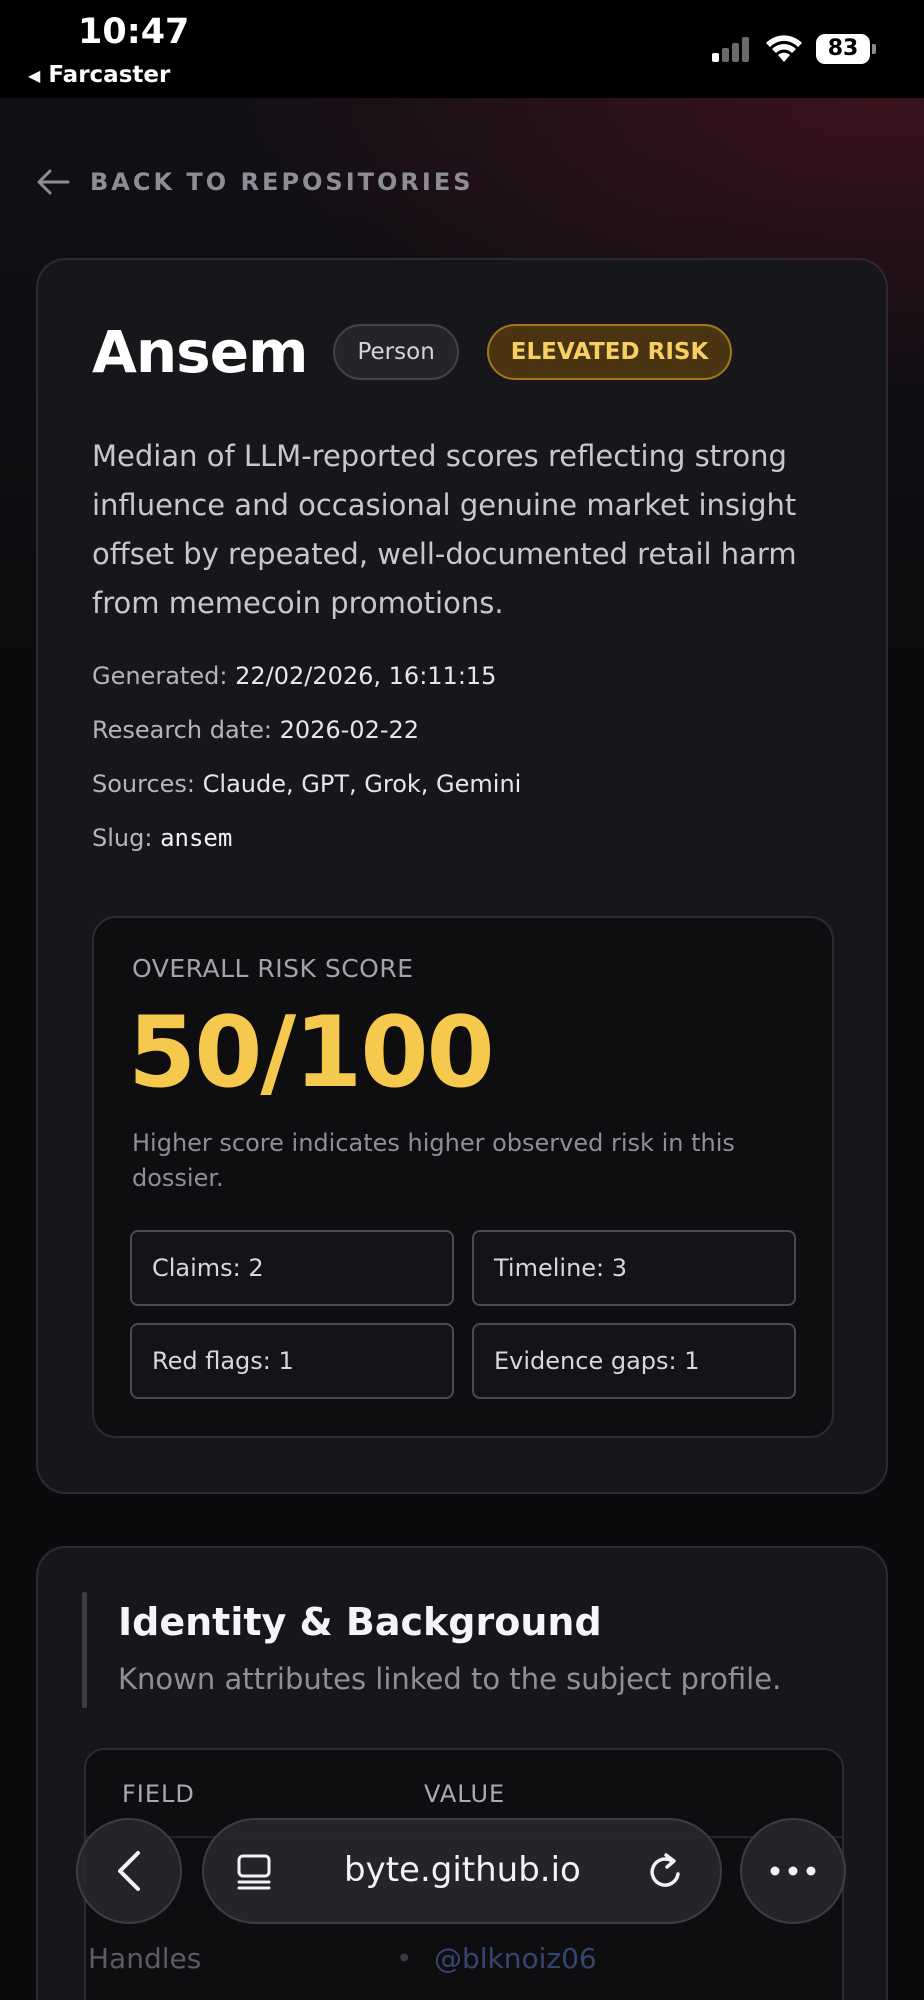 This screenshot has width=924, height=2000. What do you see at coordinates (145, 1958) in the screenshot?
I see `table-row-field: Handles` at bounding box center [145, 1958].